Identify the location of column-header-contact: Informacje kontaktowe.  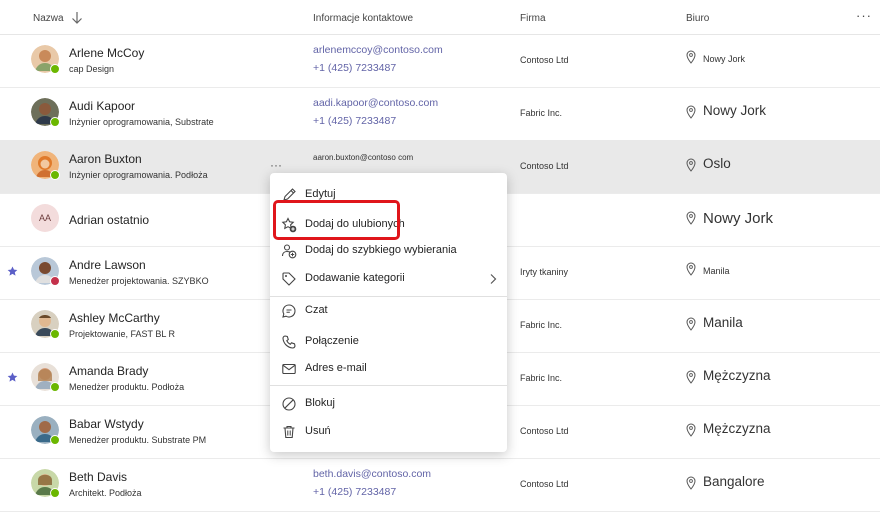
(363, 18).